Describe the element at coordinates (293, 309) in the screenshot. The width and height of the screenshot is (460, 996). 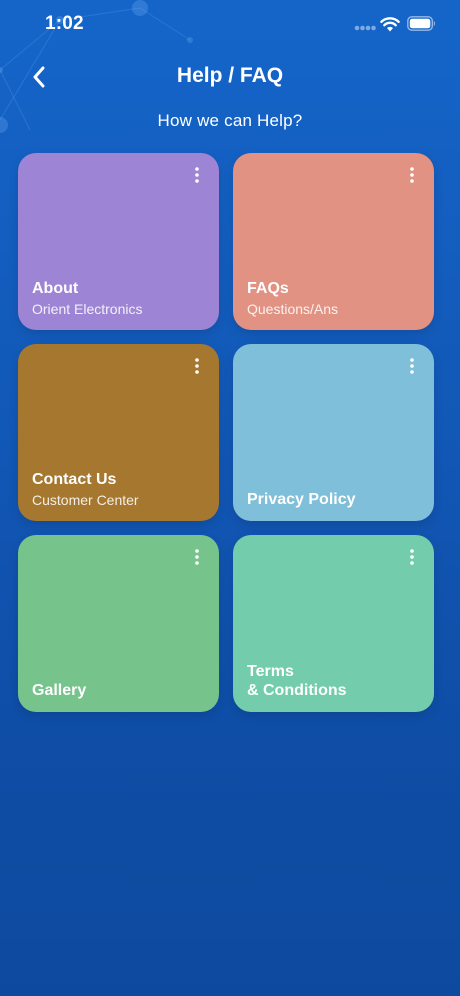
I see `card-subtitle: Questions/Ans` at that location.